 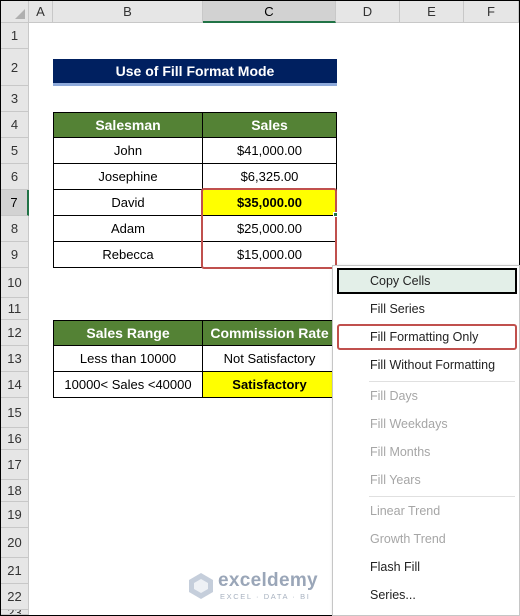 I want to click on table1-header-salesman: Salesman, so click(x=128, y=125).